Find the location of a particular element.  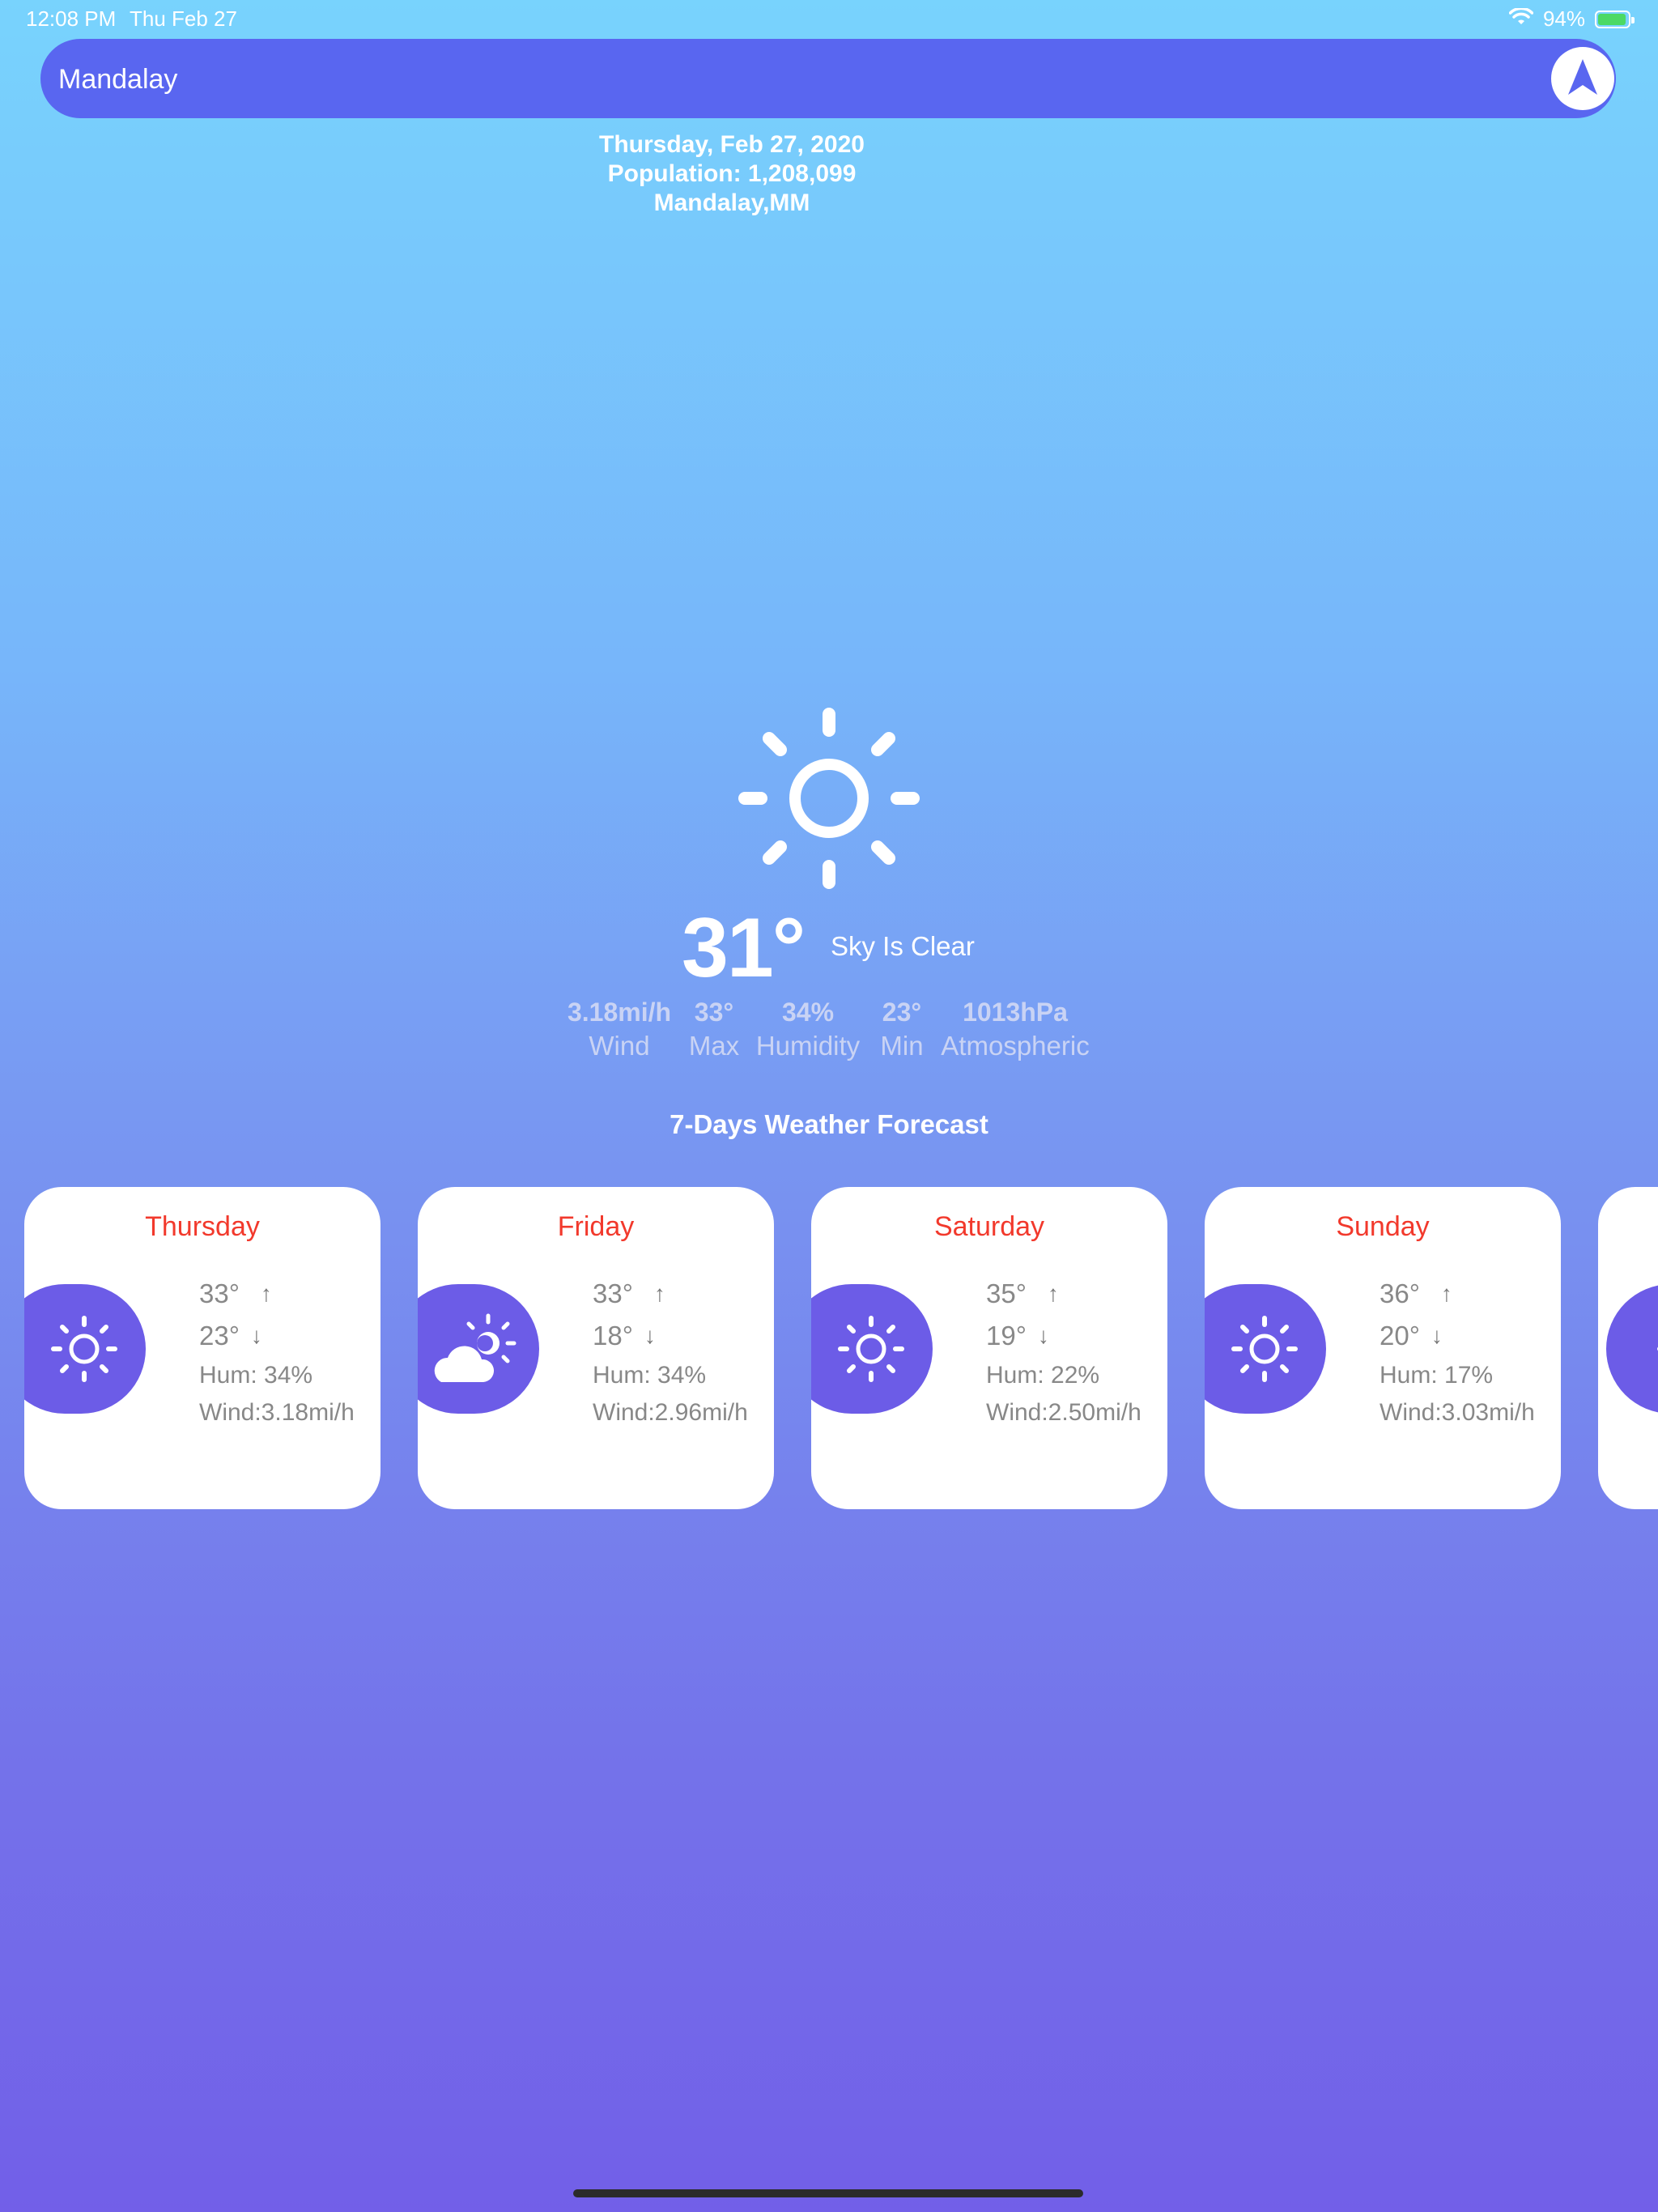

status-date: Thu Feb 27 is located at coordinates (183, 19).